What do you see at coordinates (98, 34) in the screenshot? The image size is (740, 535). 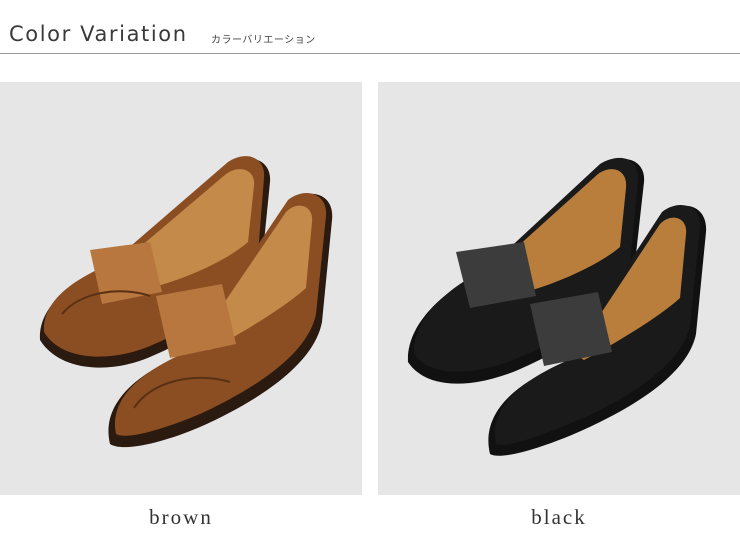 I see `section-title: Color Variation` at bounding box center [98, 34].